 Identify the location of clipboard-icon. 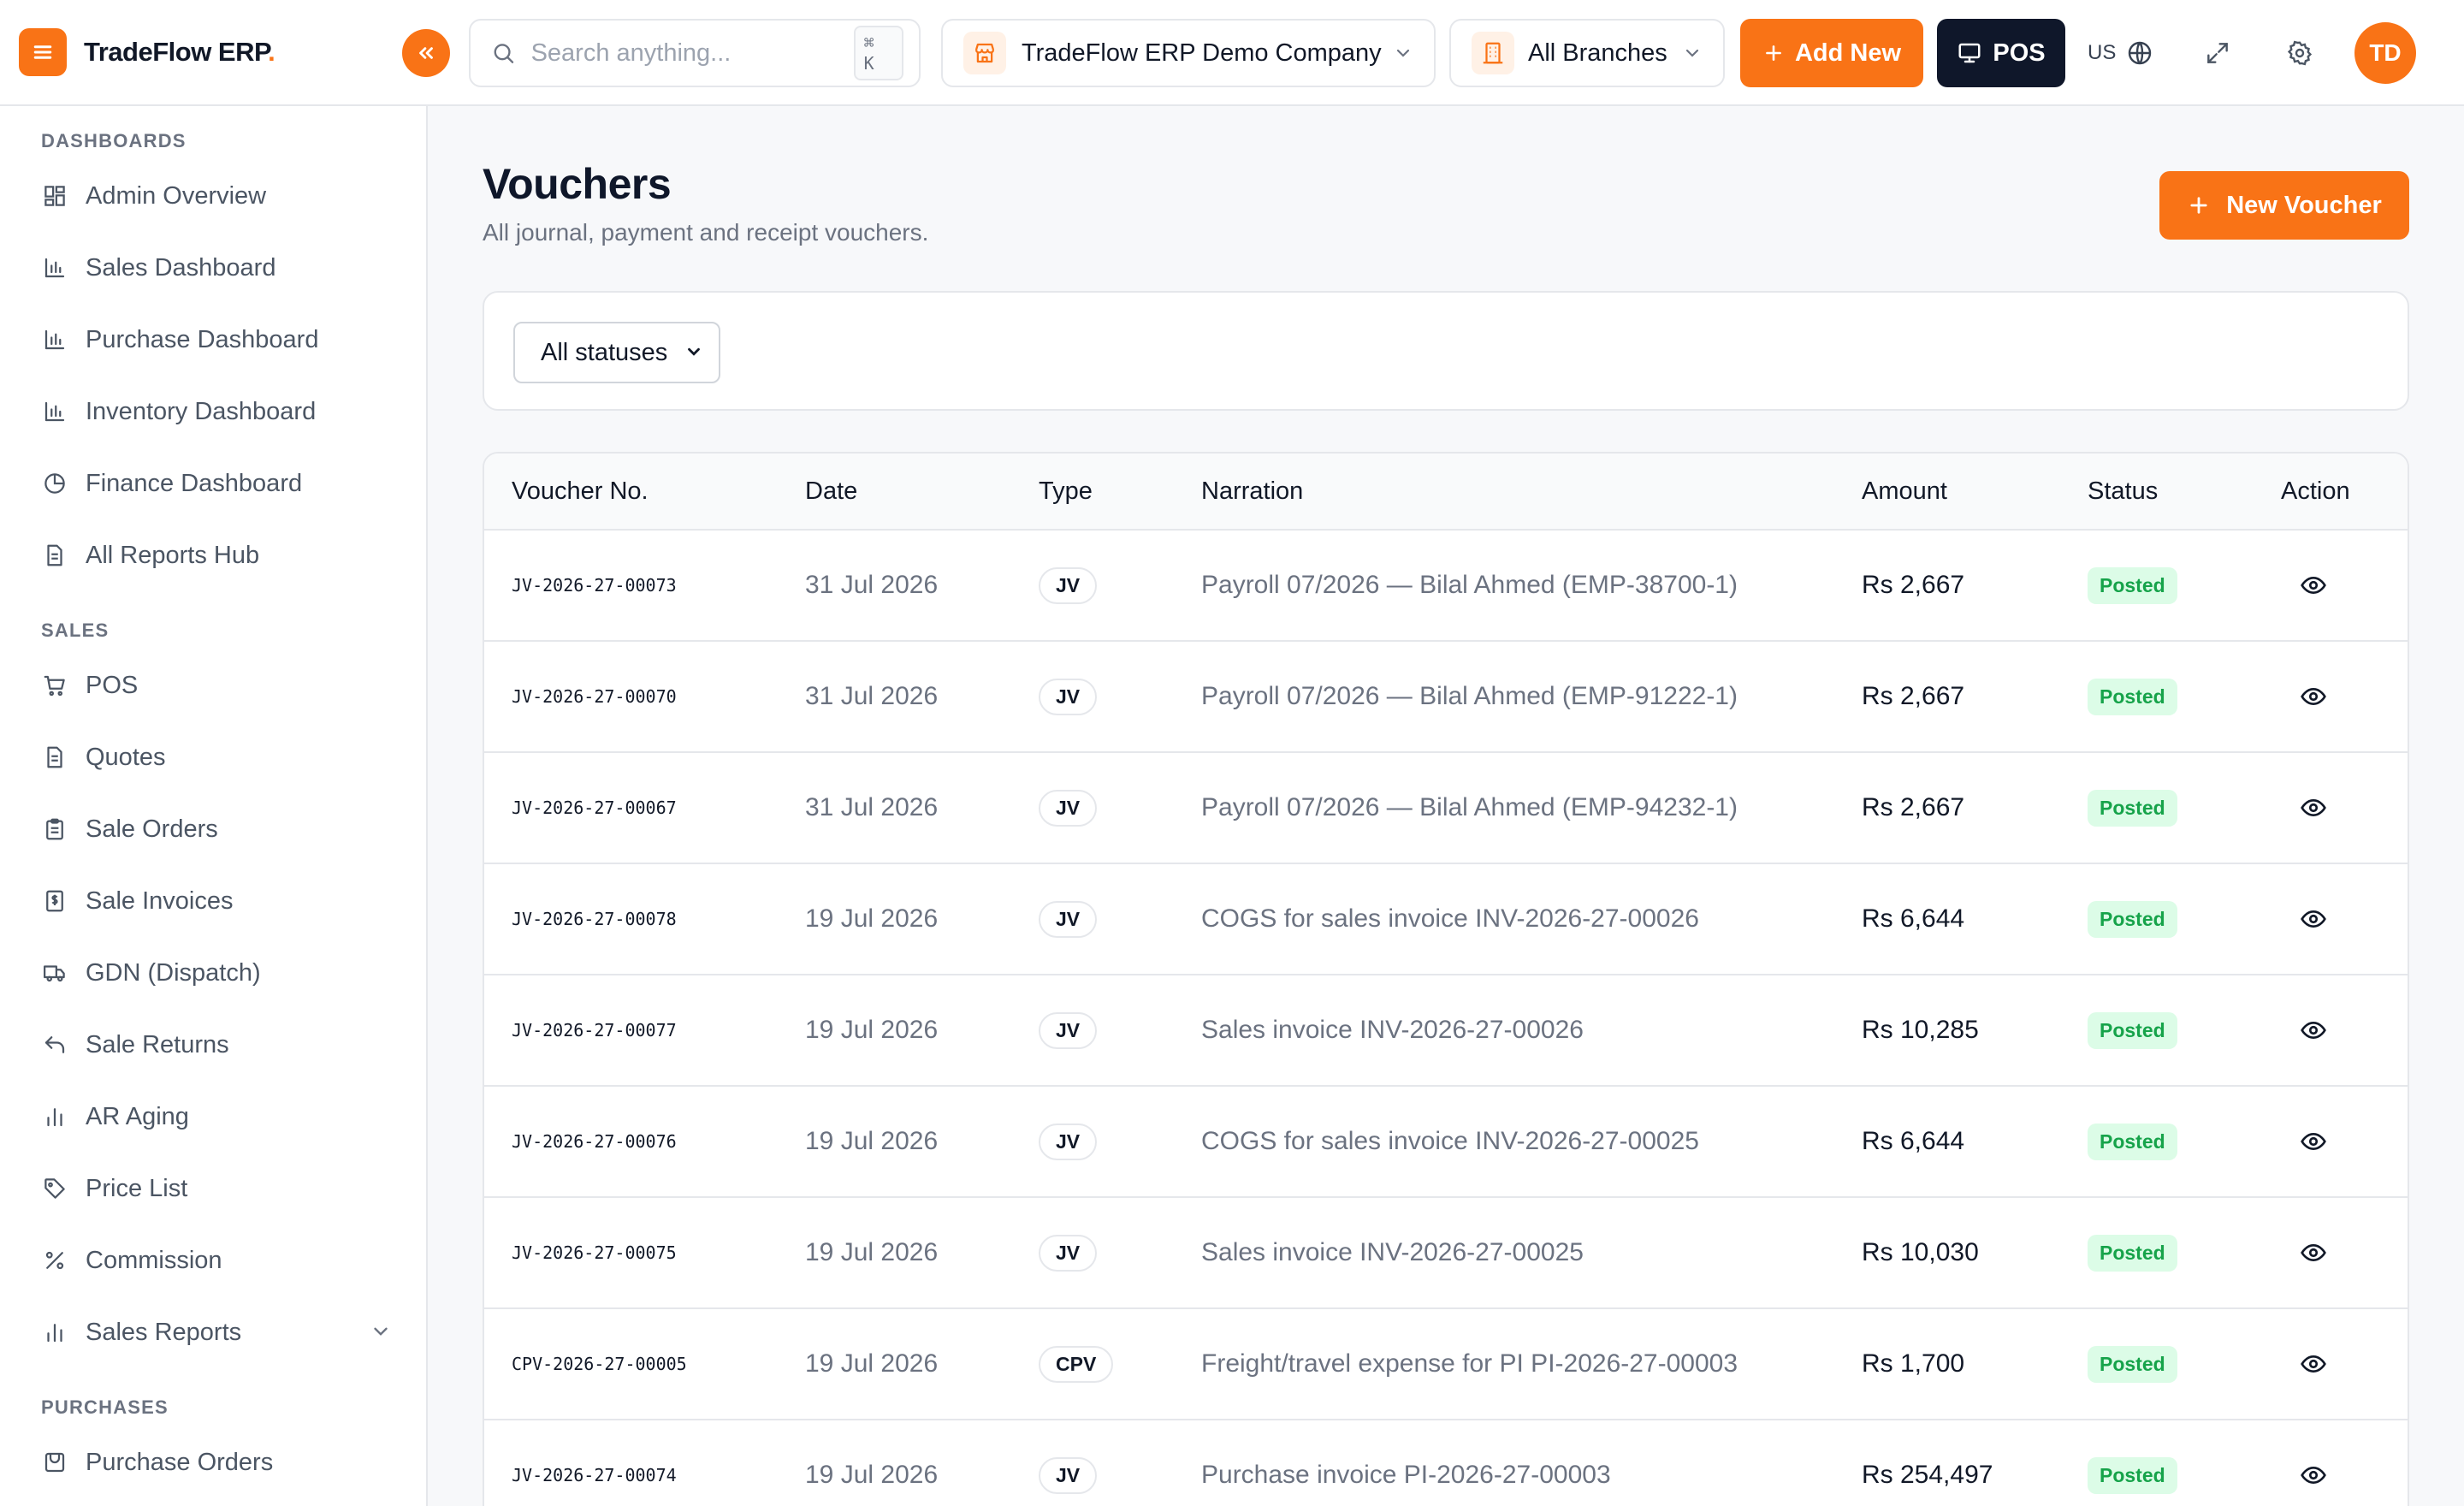
(54, 829).